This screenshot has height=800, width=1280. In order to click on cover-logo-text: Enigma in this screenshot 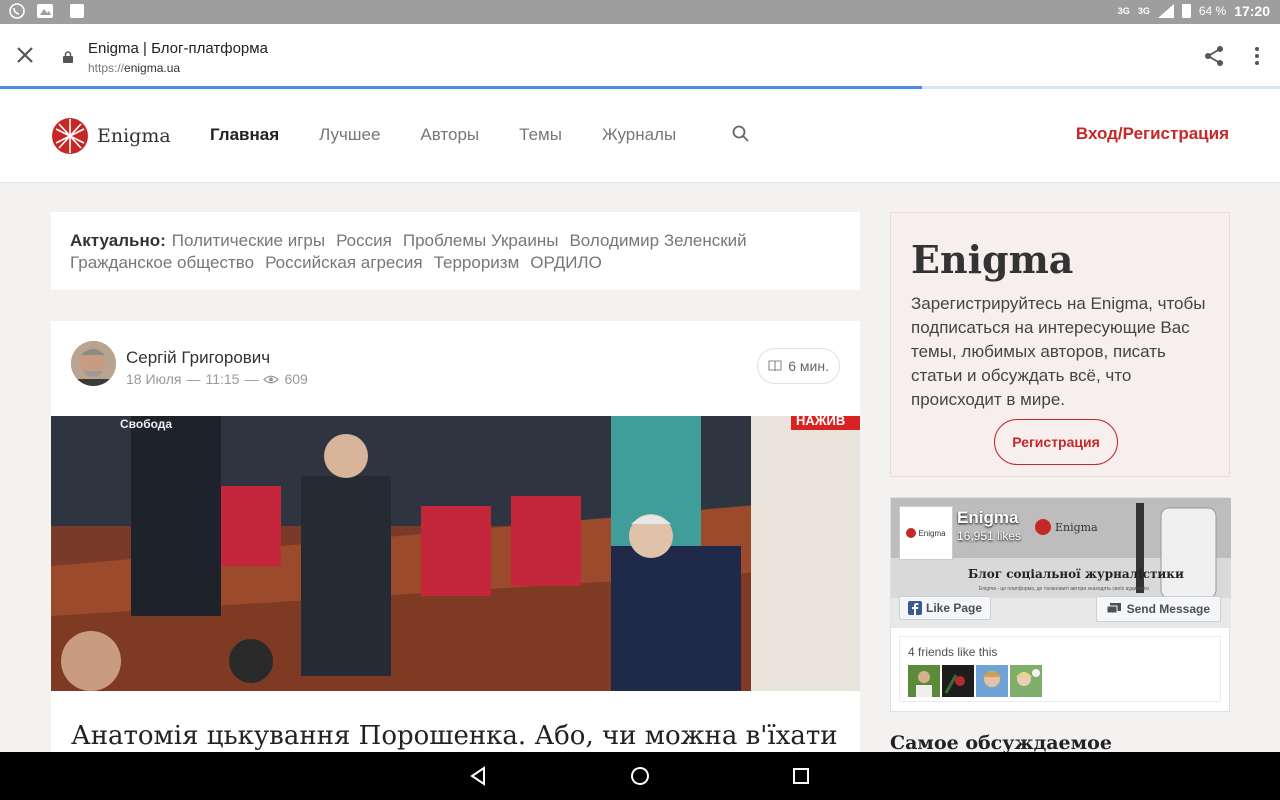, I will do `click(1076, 527)`.